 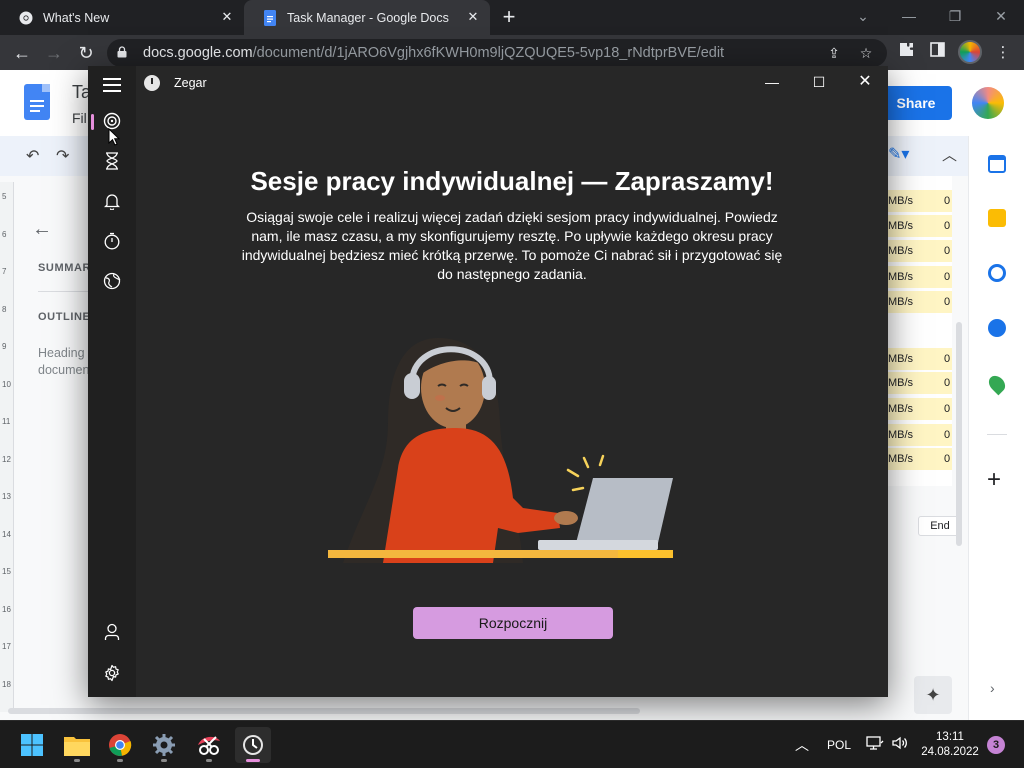 I want to click on outline-label: OUTLINE, so click(x=64, y=317).